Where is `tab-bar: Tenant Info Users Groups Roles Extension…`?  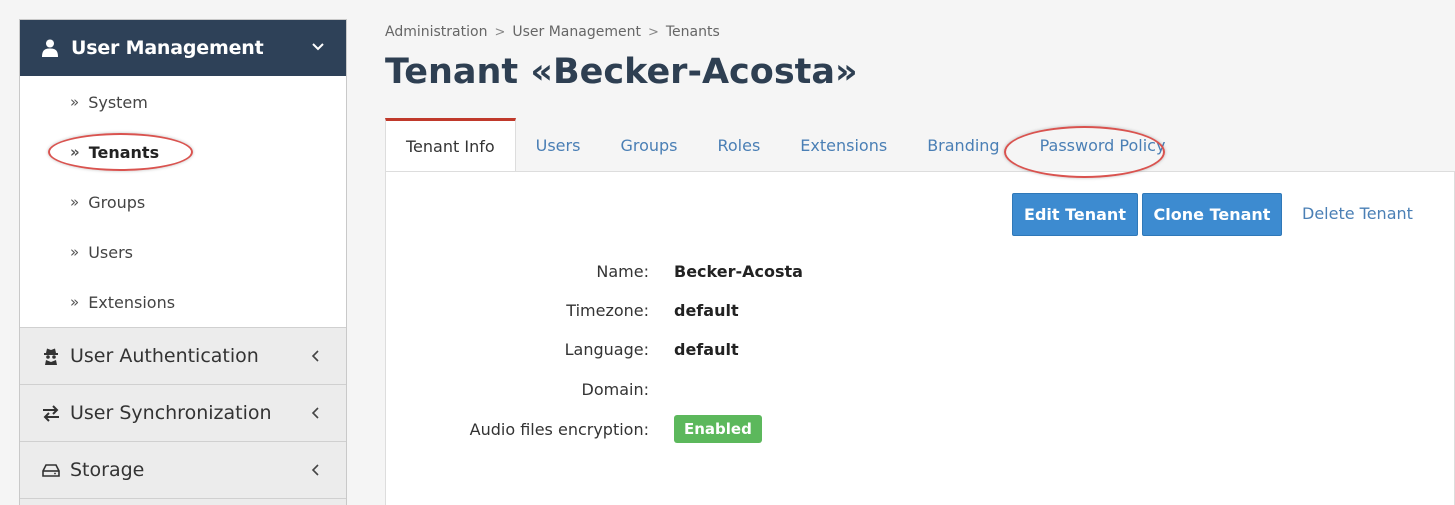
tab-bar: Tenant Info Users Groups Roles Extension… is located at coordinates (920, 145).